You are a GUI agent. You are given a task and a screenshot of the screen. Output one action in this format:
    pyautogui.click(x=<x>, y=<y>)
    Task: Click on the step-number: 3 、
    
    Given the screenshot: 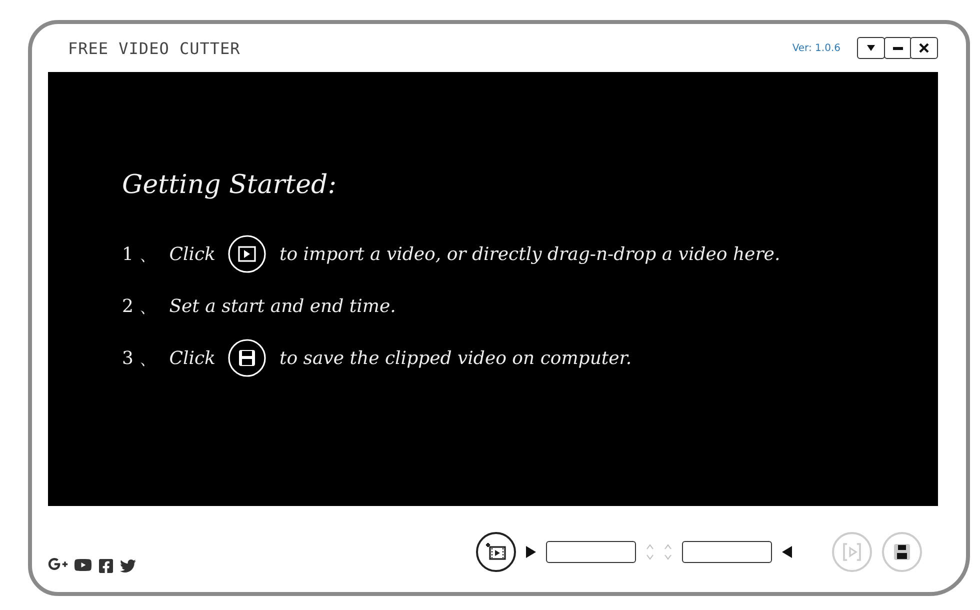 What is the action you would take?
    pyautogui.click(x=140, y=358)
    